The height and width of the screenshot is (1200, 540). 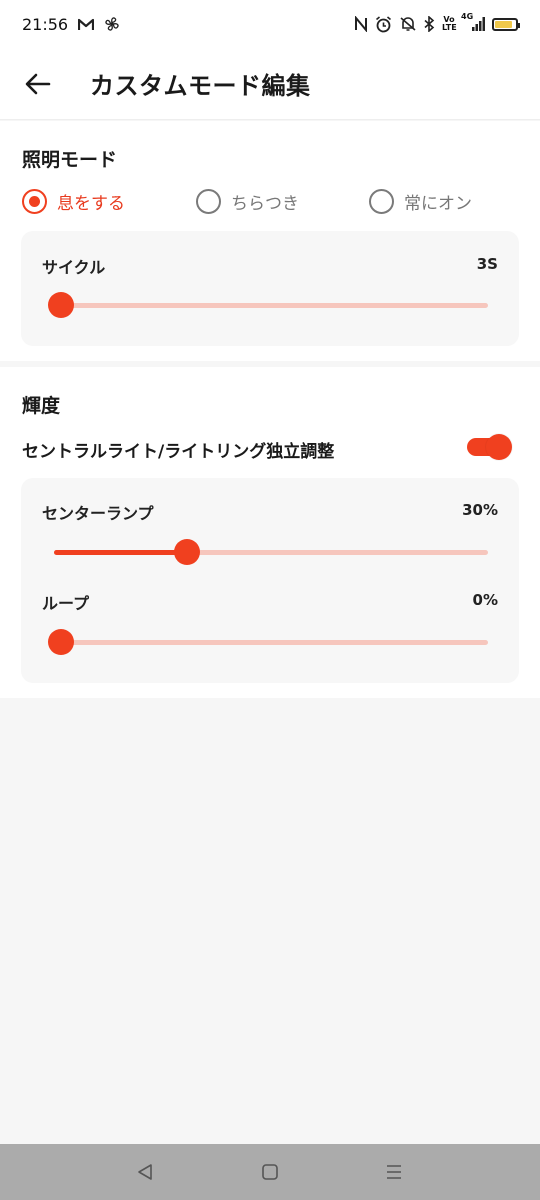 I want to click on cycle-panel: サイクル 3S, so click(x=270, y=288).